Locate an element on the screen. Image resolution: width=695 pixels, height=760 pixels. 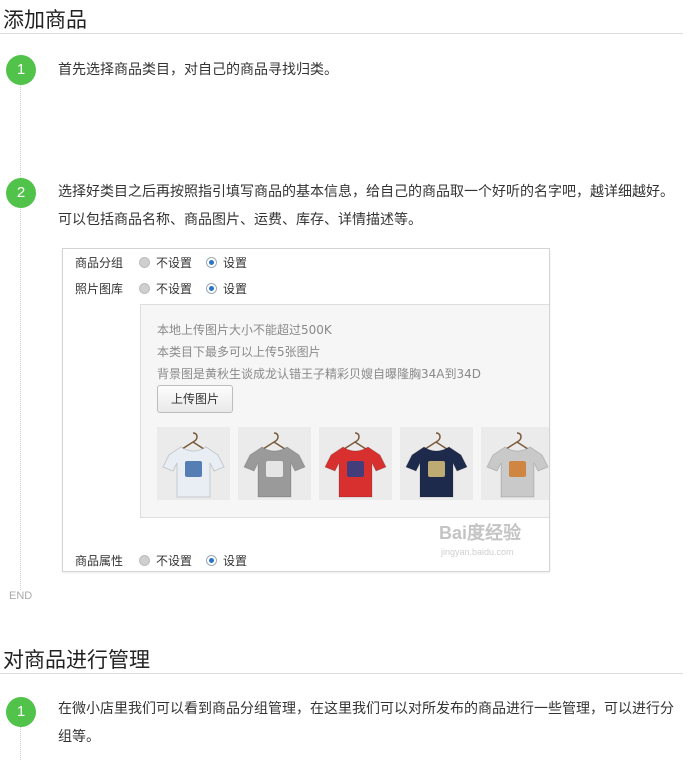
baidu-watermark-url: jingyan.baidu.com is located at coordinates (477, 552).